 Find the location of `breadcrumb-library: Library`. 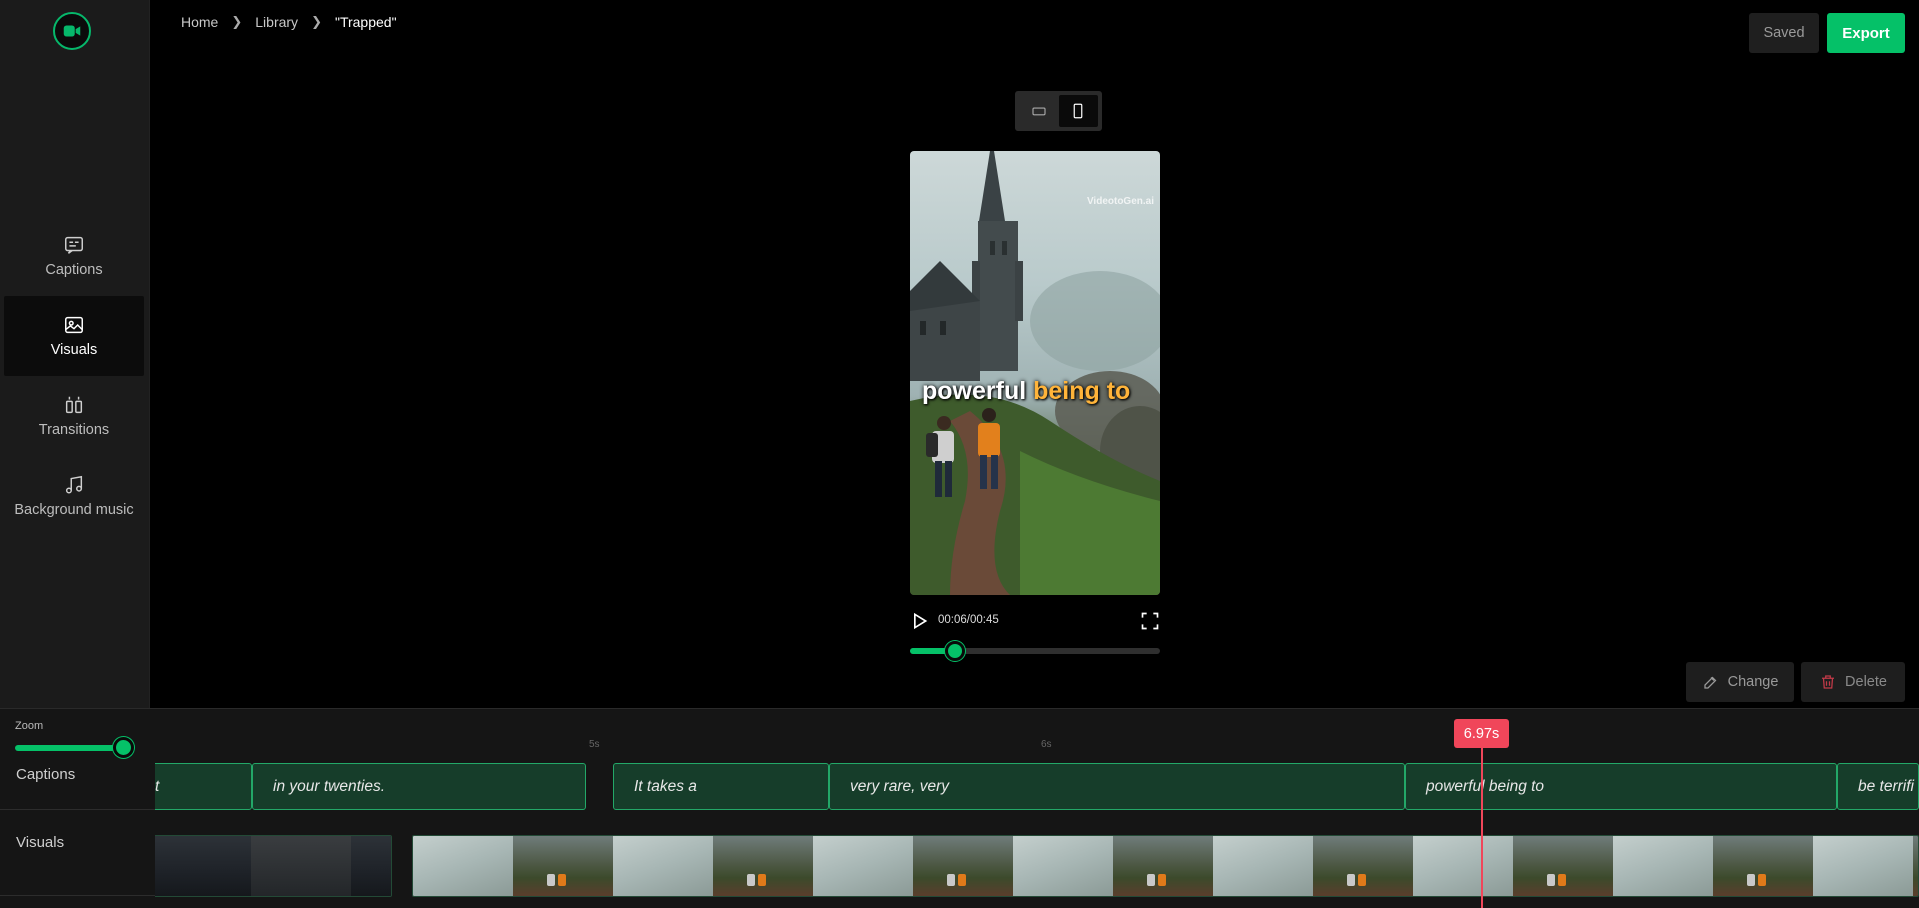

breadcrumb-library: Library is located at coordinates (276, 22).